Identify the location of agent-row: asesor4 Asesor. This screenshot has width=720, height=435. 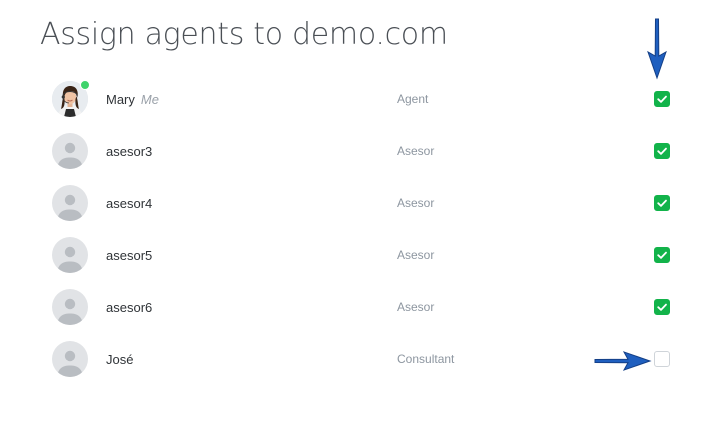
(360, 203).